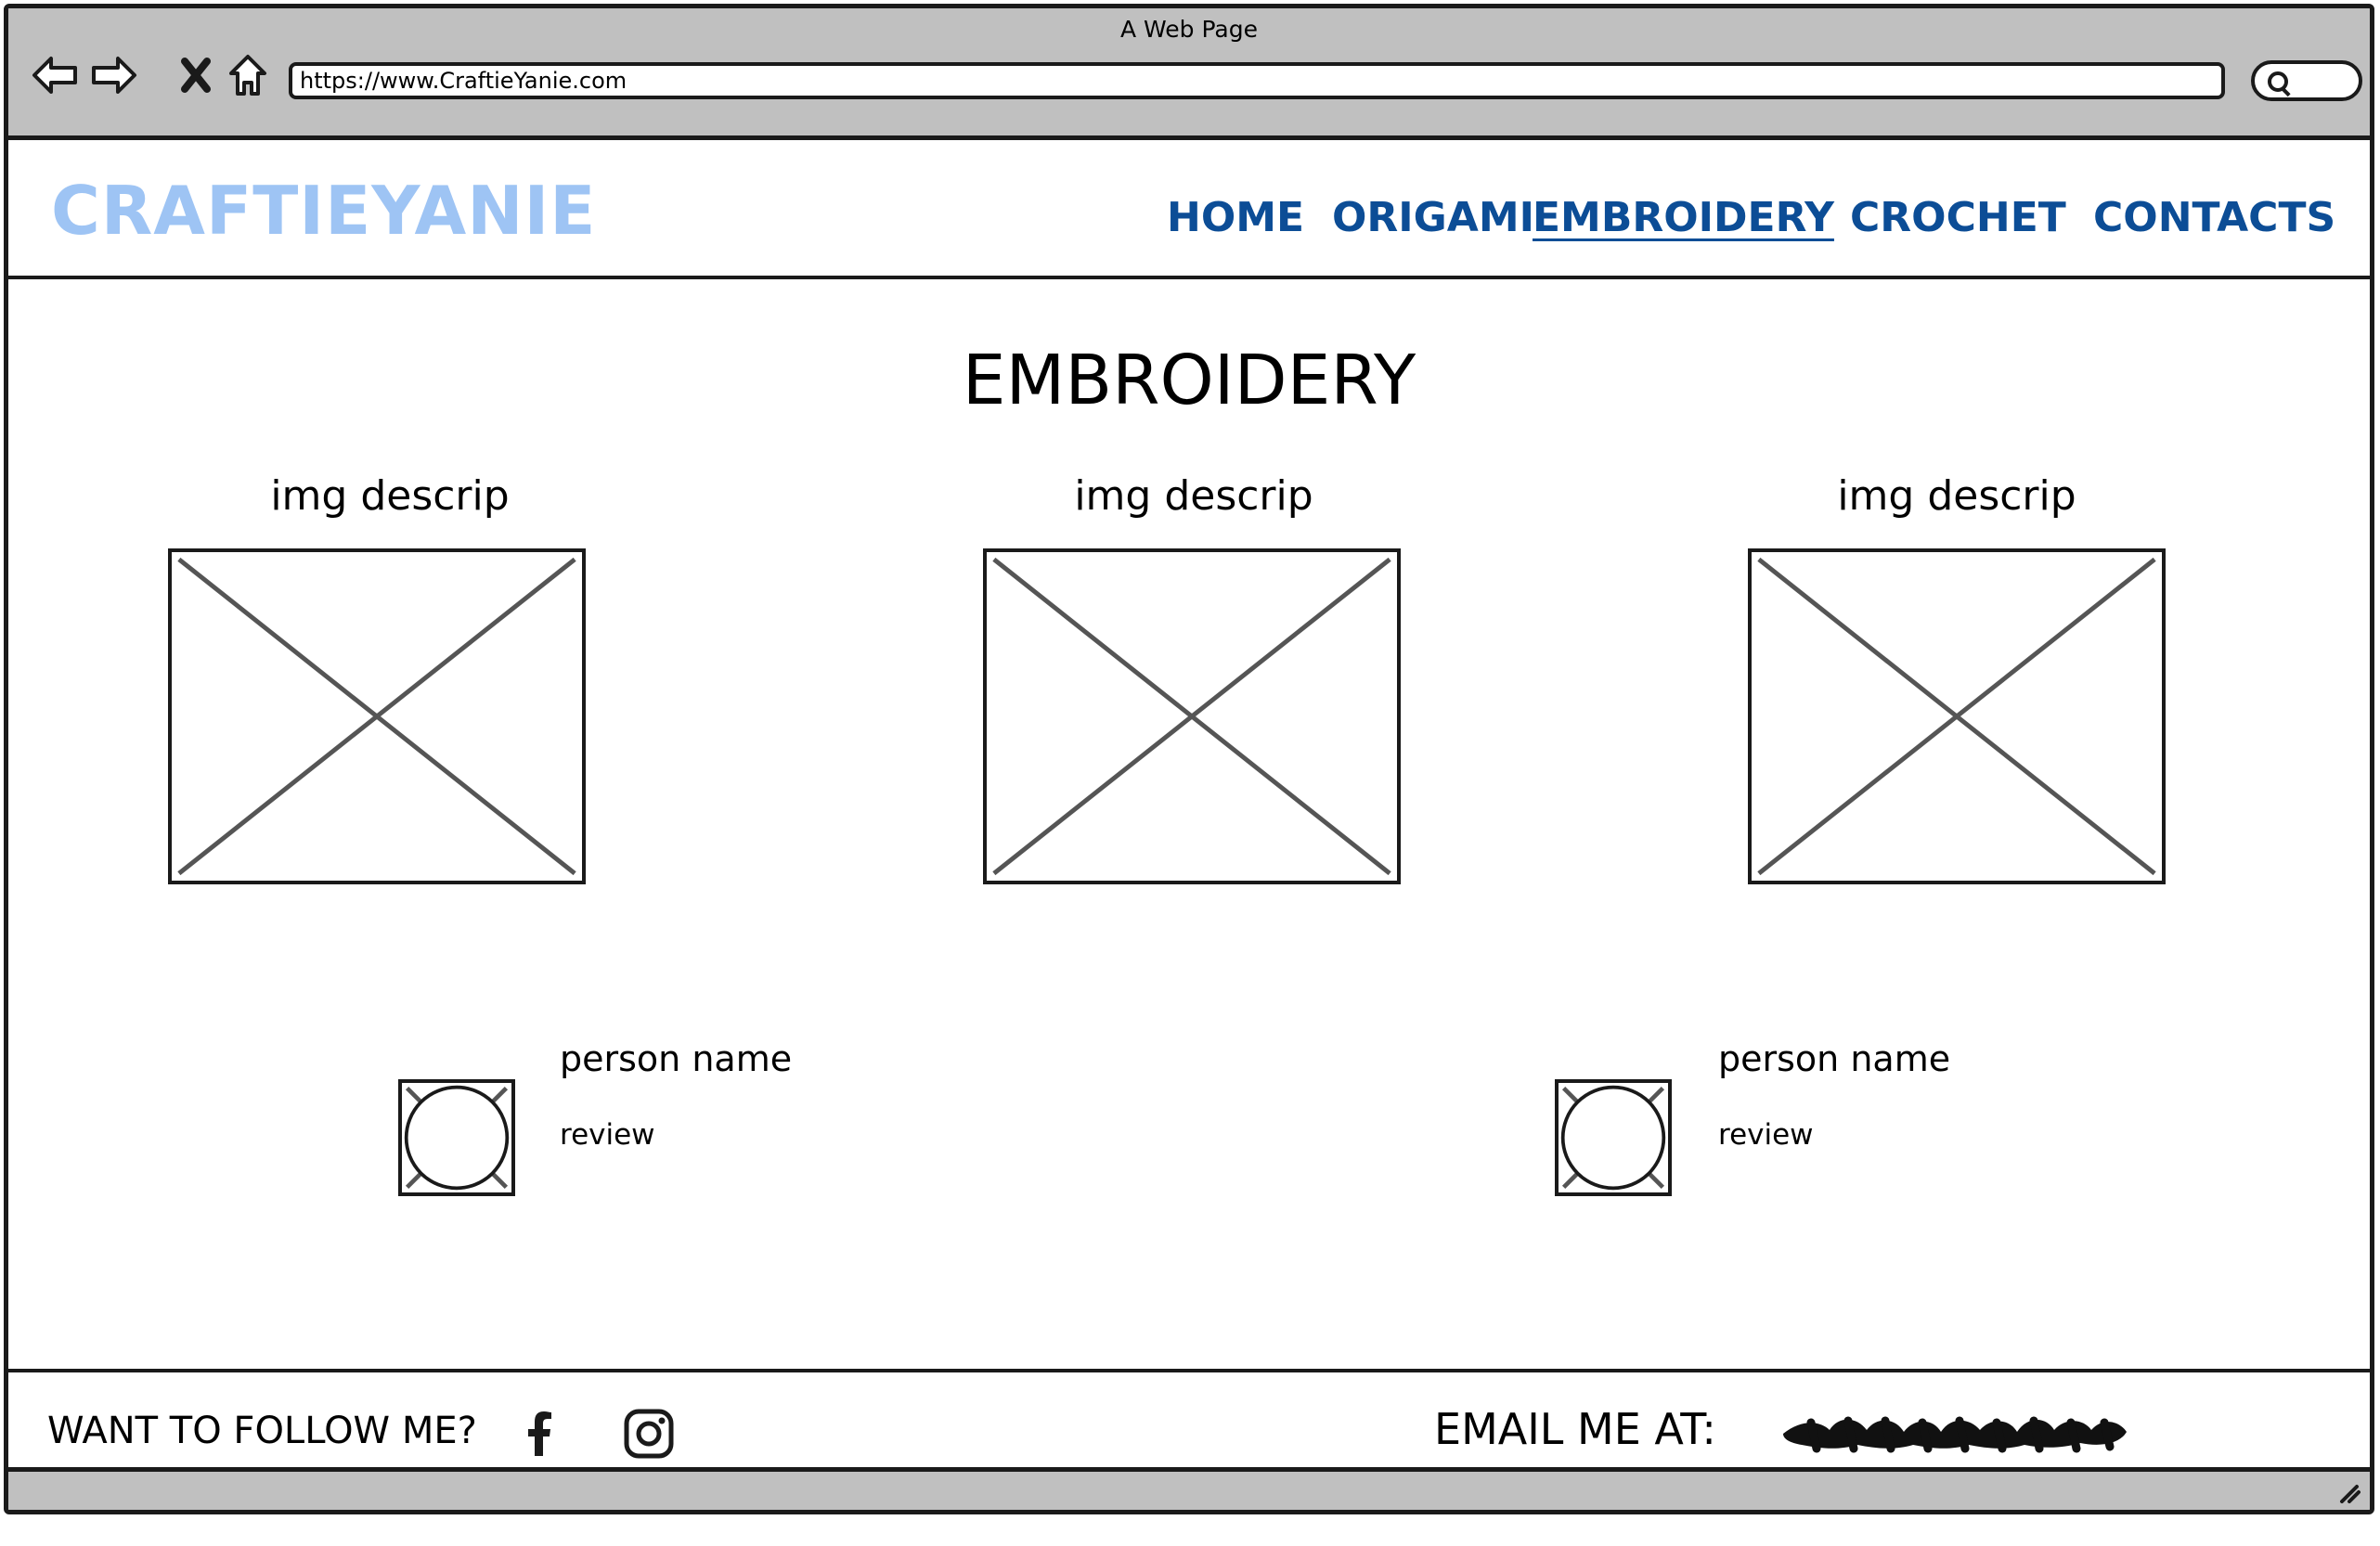 This screenshot has height=1546, width=2380. Describe the element at coordinates (1257, 80) in the screenshot. I see `address-bar: https://www.CraftieYanie.com` at that location.